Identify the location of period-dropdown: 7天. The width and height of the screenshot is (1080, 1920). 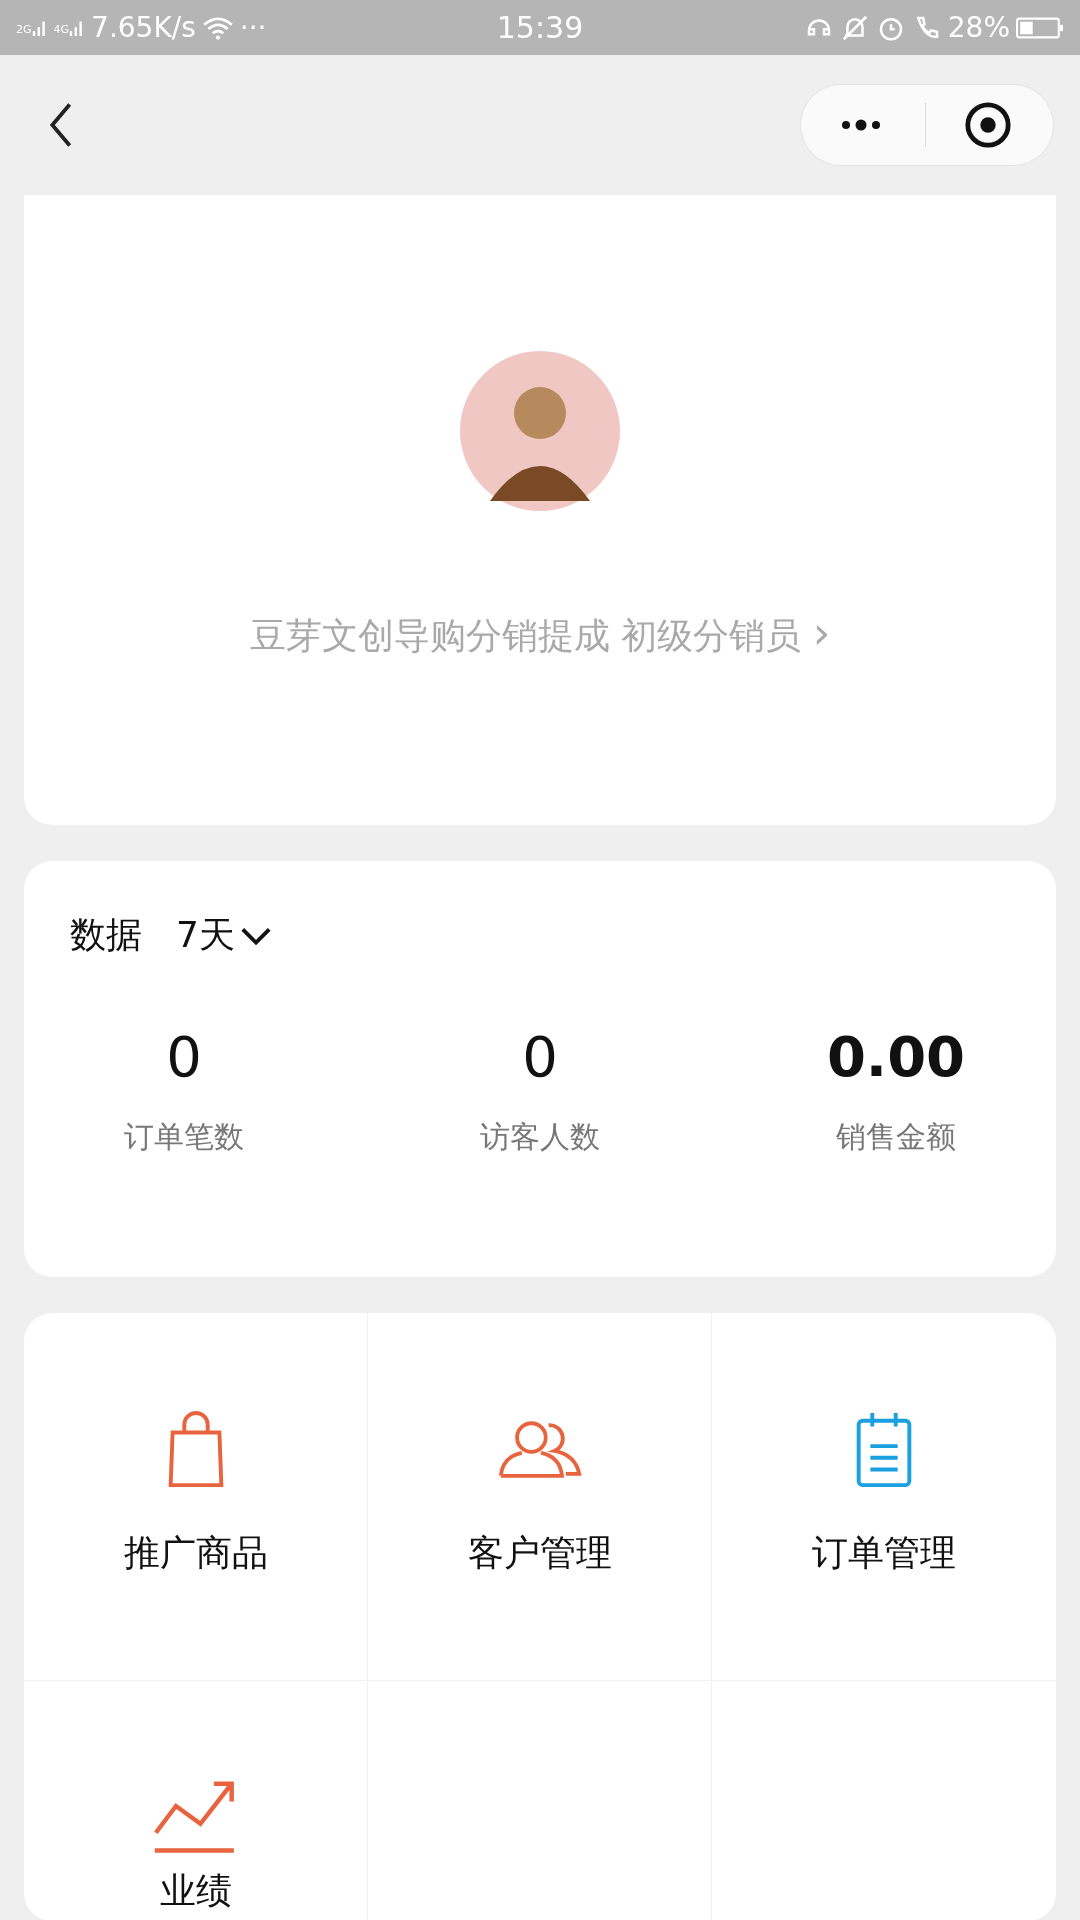
(224, 935).